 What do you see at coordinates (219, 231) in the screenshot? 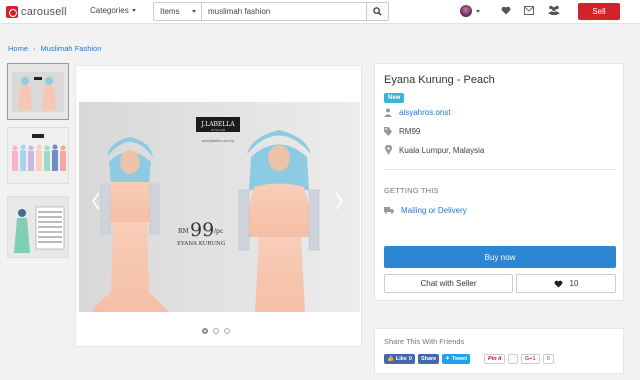
I see `price-unit: /pc` at bounding box center [219, 231].